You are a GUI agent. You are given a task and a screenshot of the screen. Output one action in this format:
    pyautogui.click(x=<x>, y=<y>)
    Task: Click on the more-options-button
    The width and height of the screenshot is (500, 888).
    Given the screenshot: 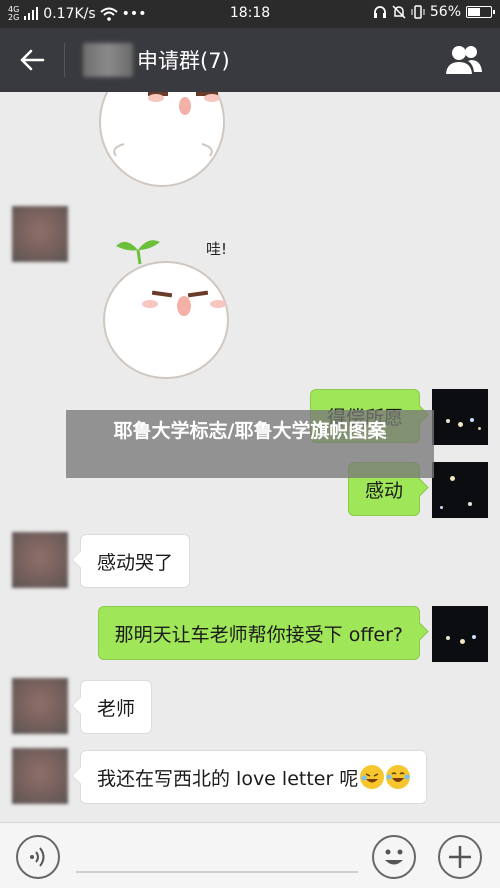 What is the action you would take?
    pyautogui.click(x=460, y=857)
    